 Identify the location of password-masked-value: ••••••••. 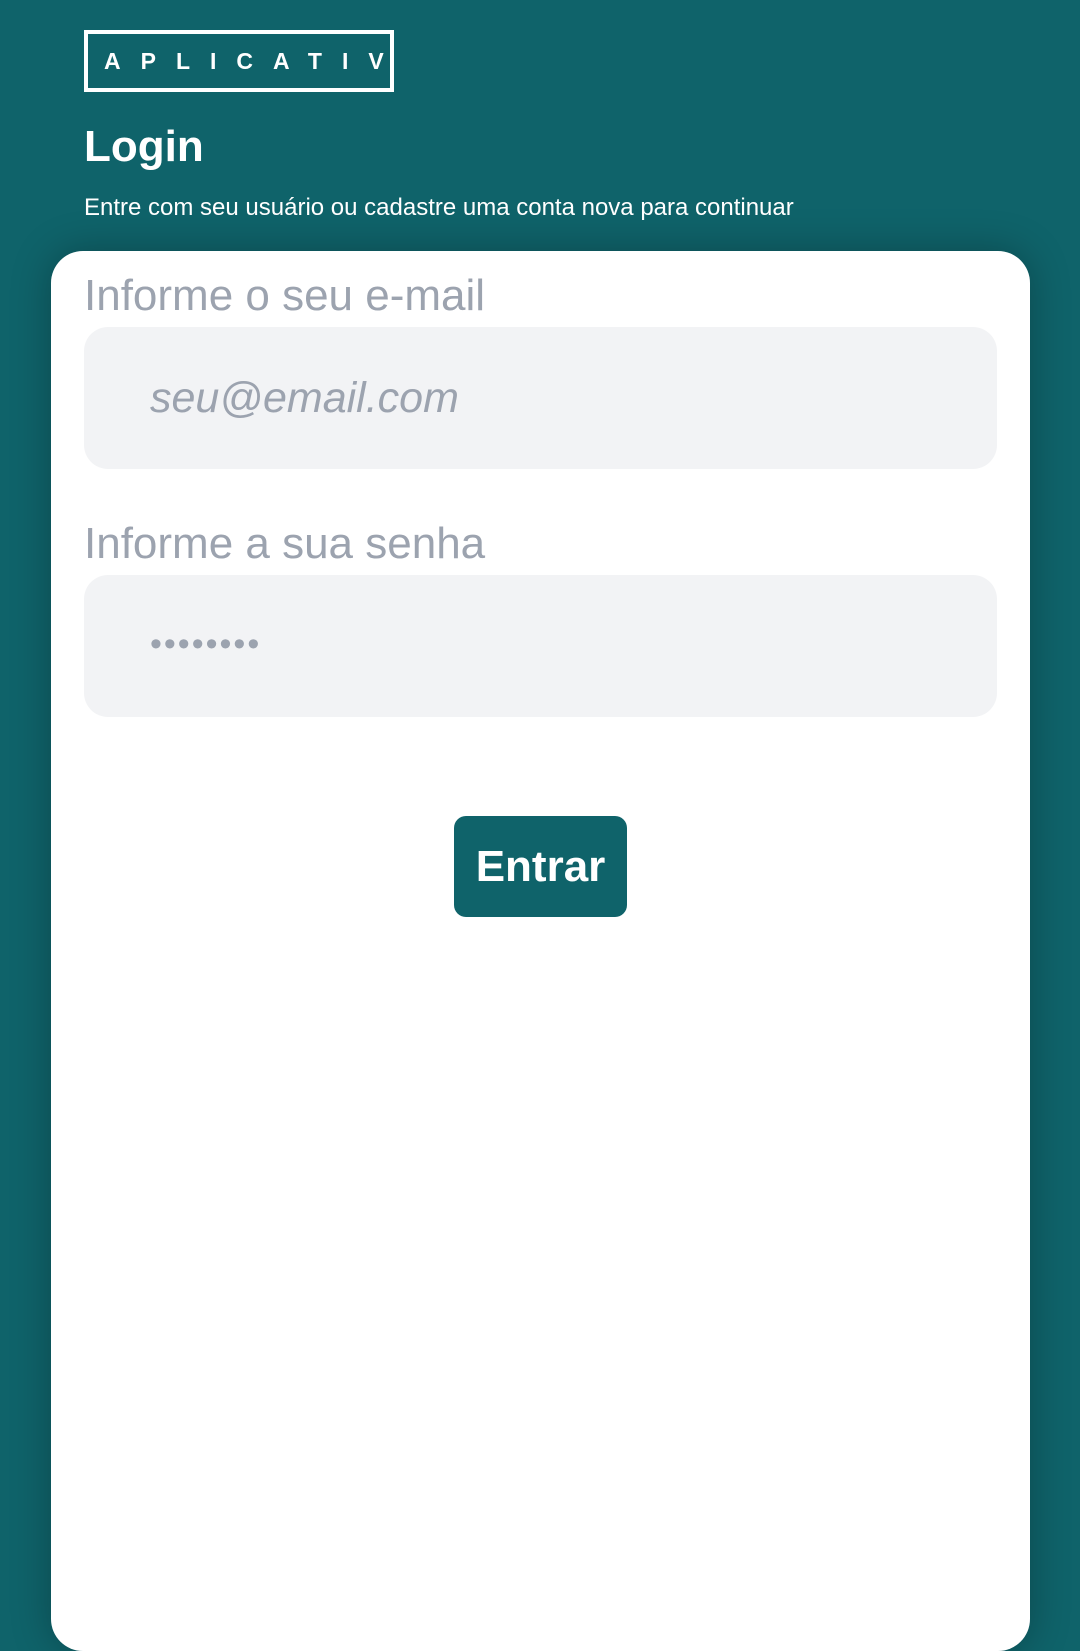
(206, 644).